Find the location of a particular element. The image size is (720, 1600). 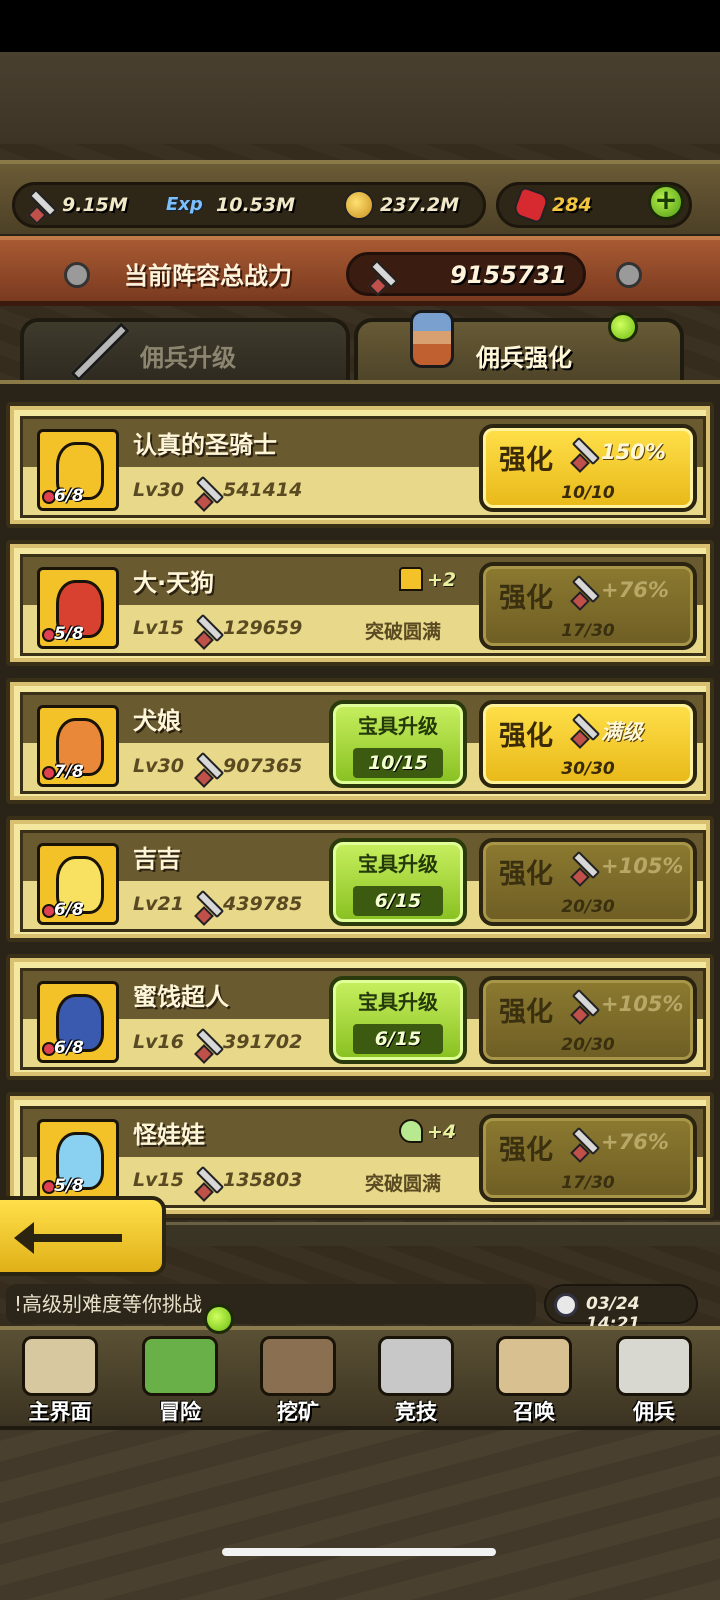

crossed-swords-icon is located at coordinates (416, 1366).